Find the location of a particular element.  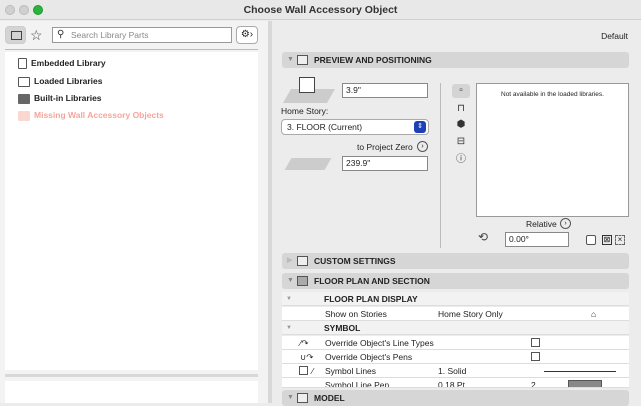

relative-button: › is located at coordinates (565, 223).